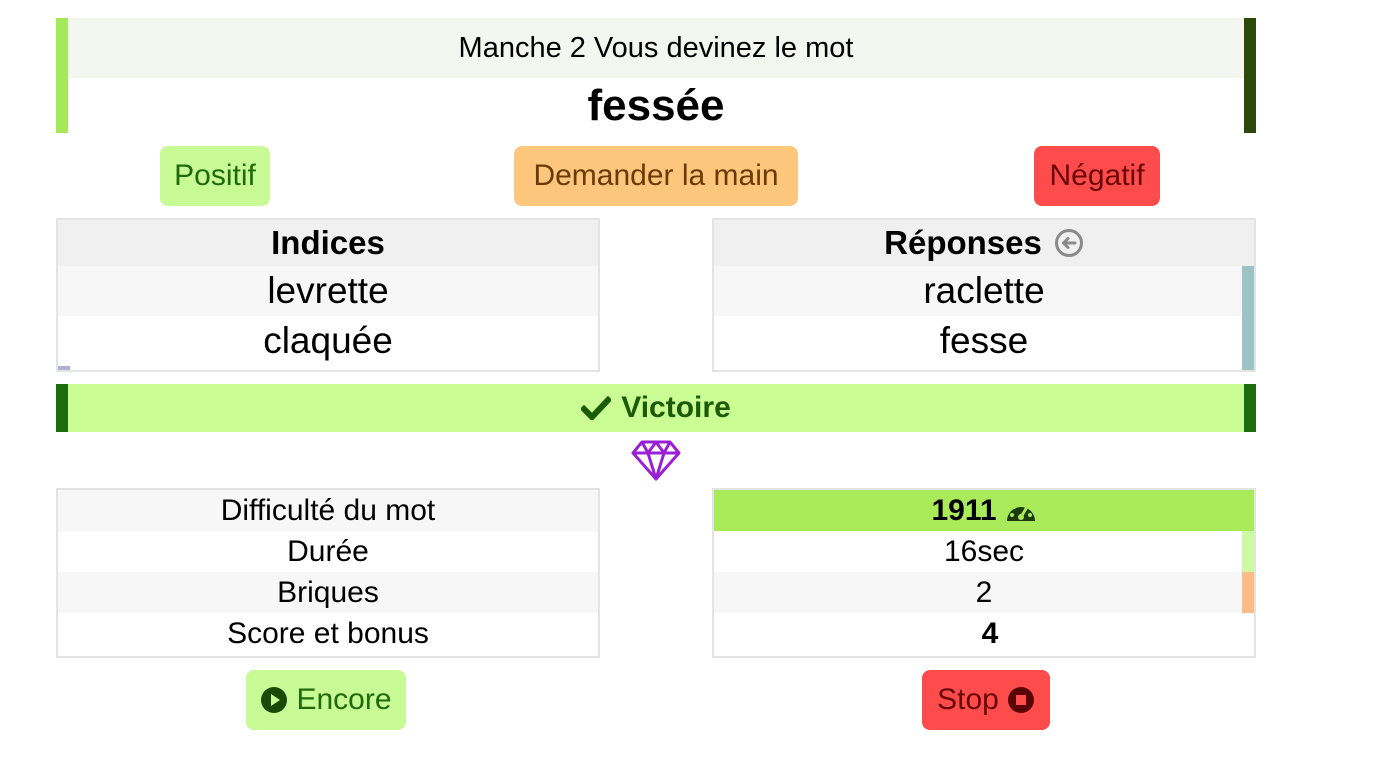 The height and width of the screenshot is (768, 1374). I want to click on hints-title: Indices, so click(328, 243).